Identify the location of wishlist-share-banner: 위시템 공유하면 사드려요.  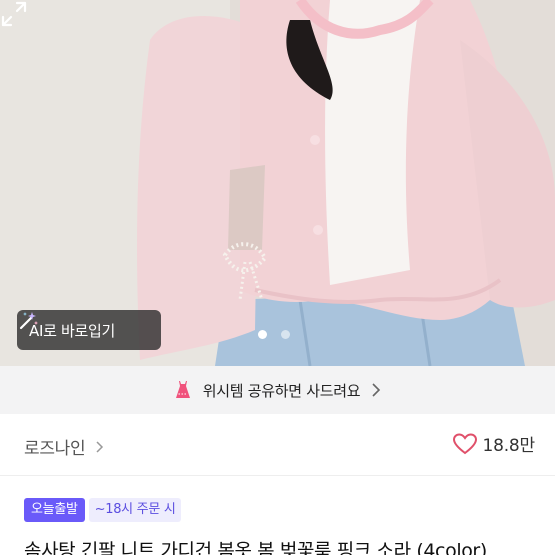
(277, 390).